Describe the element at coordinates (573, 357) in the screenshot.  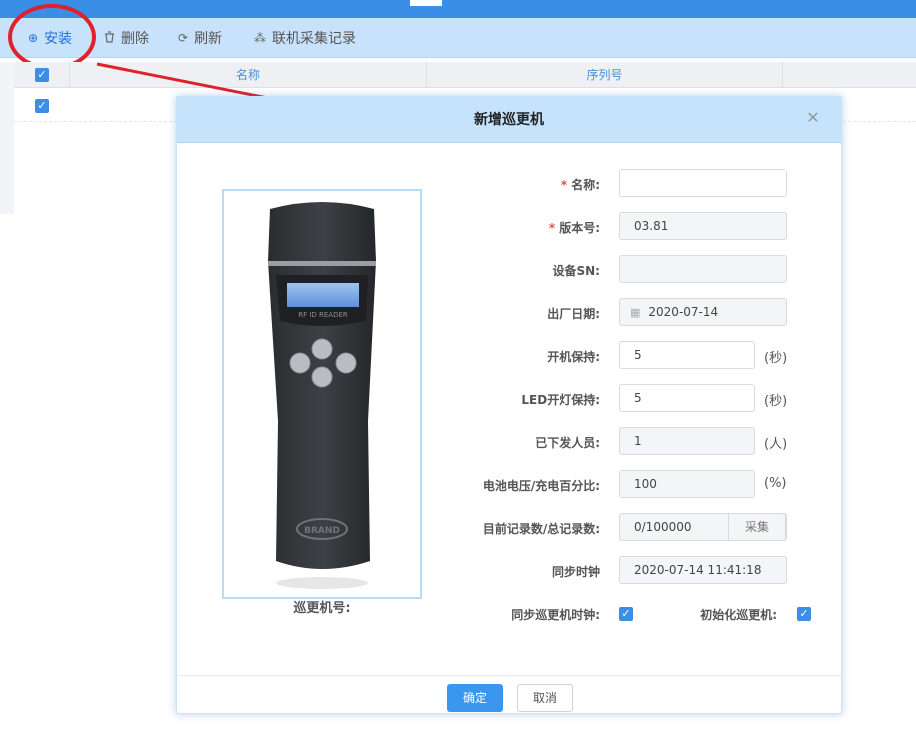
I see `power-hold-label: 开机保持:` at that location.